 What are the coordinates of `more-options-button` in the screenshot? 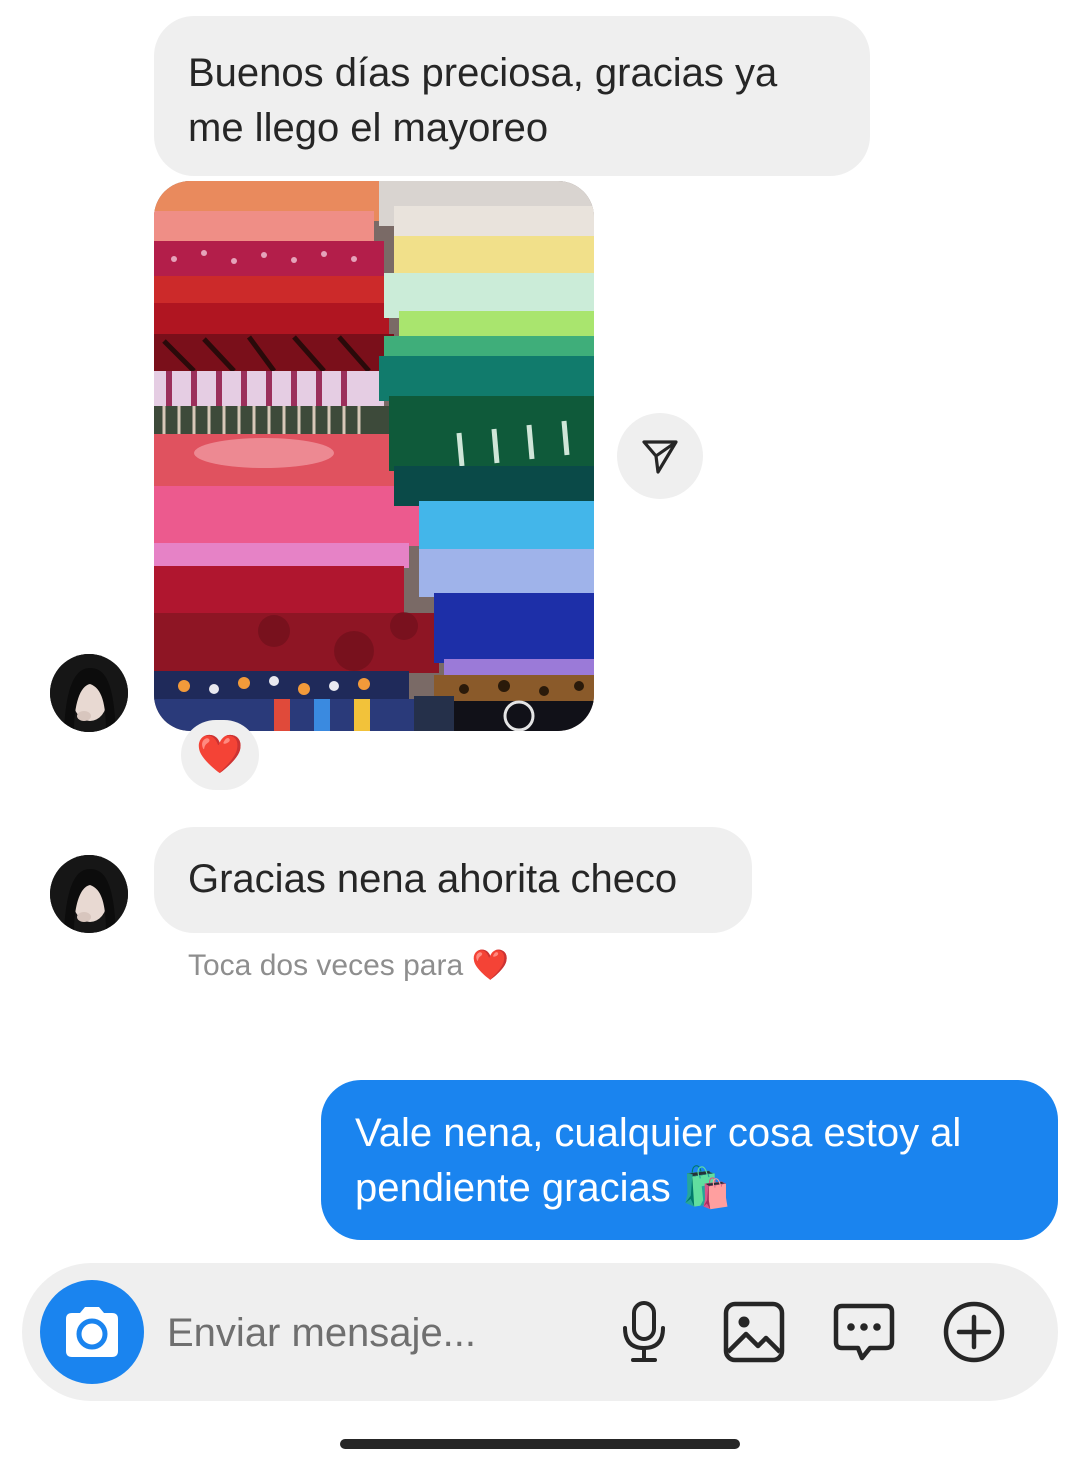 It's located at (974, 1332).